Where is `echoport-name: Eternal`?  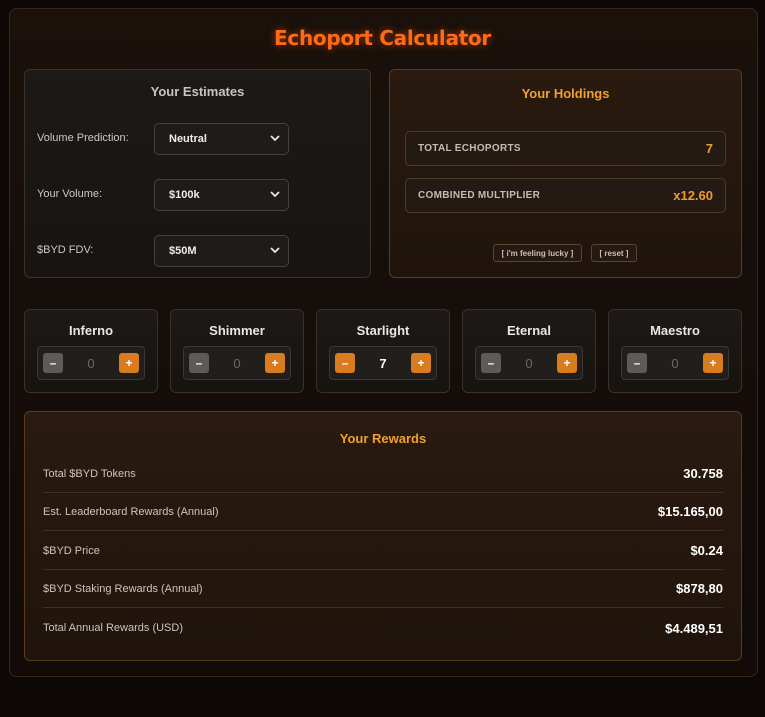 echoport-name: Eternal is located at coordinates (529, 330).